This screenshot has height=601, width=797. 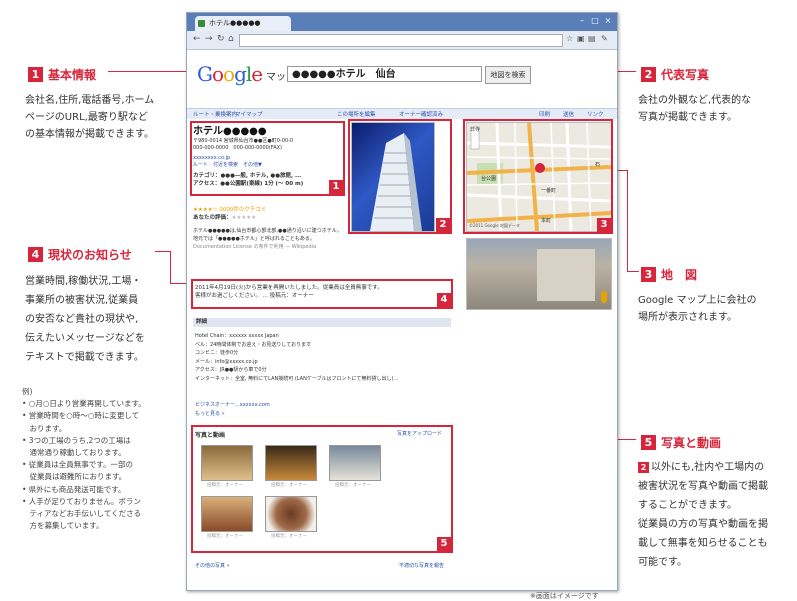 What do you see at coordinates (604, 38) in the screenshot?
I see `wrench-icon: ✎` at bounding box center [604, 38].